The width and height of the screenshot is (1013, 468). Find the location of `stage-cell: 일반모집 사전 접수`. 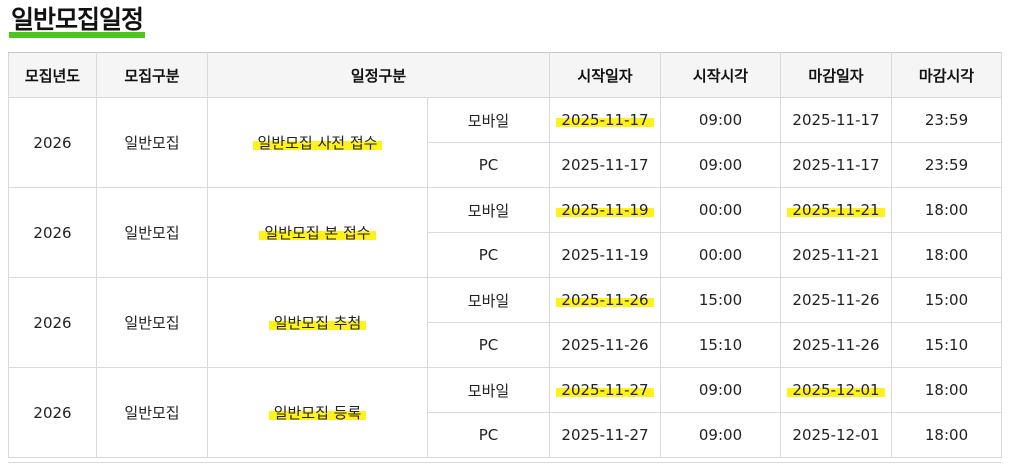

stage-cell: 일반모집 사전 접수 is located at coordinates (317, 142).